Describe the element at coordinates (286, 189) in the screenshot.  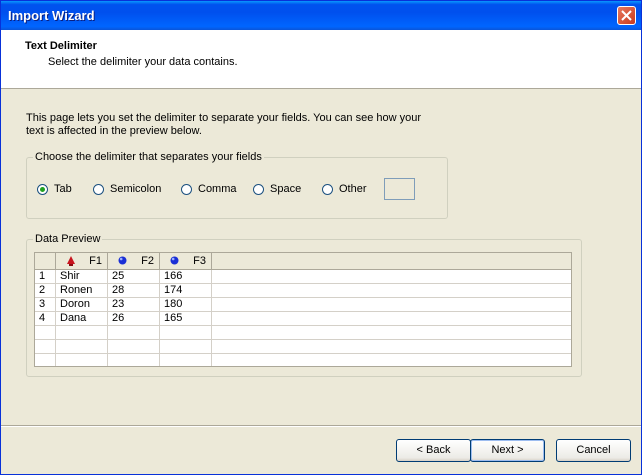
I see `radio-space-label: Space` at that location.